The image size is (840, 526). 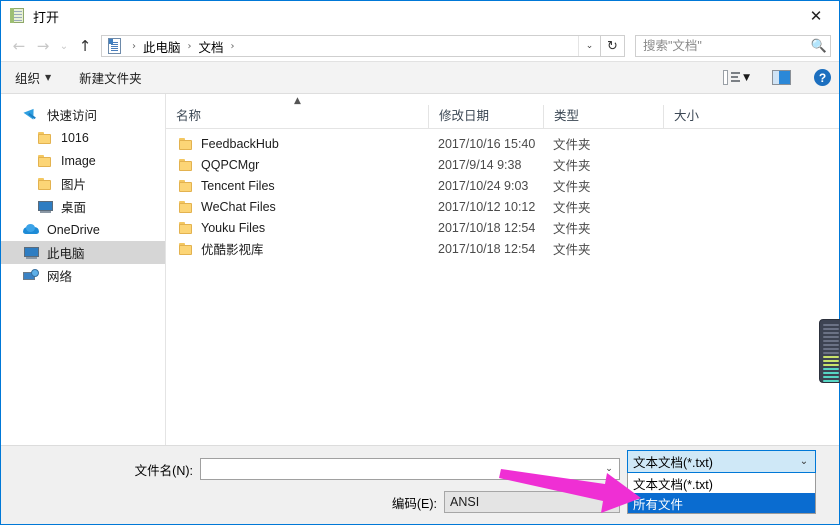 I want to click on back-icon: ←, so click(x=19, y=46).